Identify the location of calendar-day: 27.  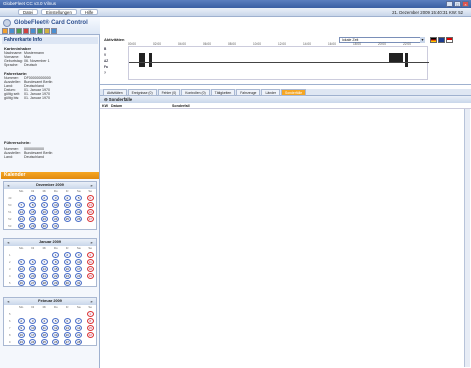
(90, 218).